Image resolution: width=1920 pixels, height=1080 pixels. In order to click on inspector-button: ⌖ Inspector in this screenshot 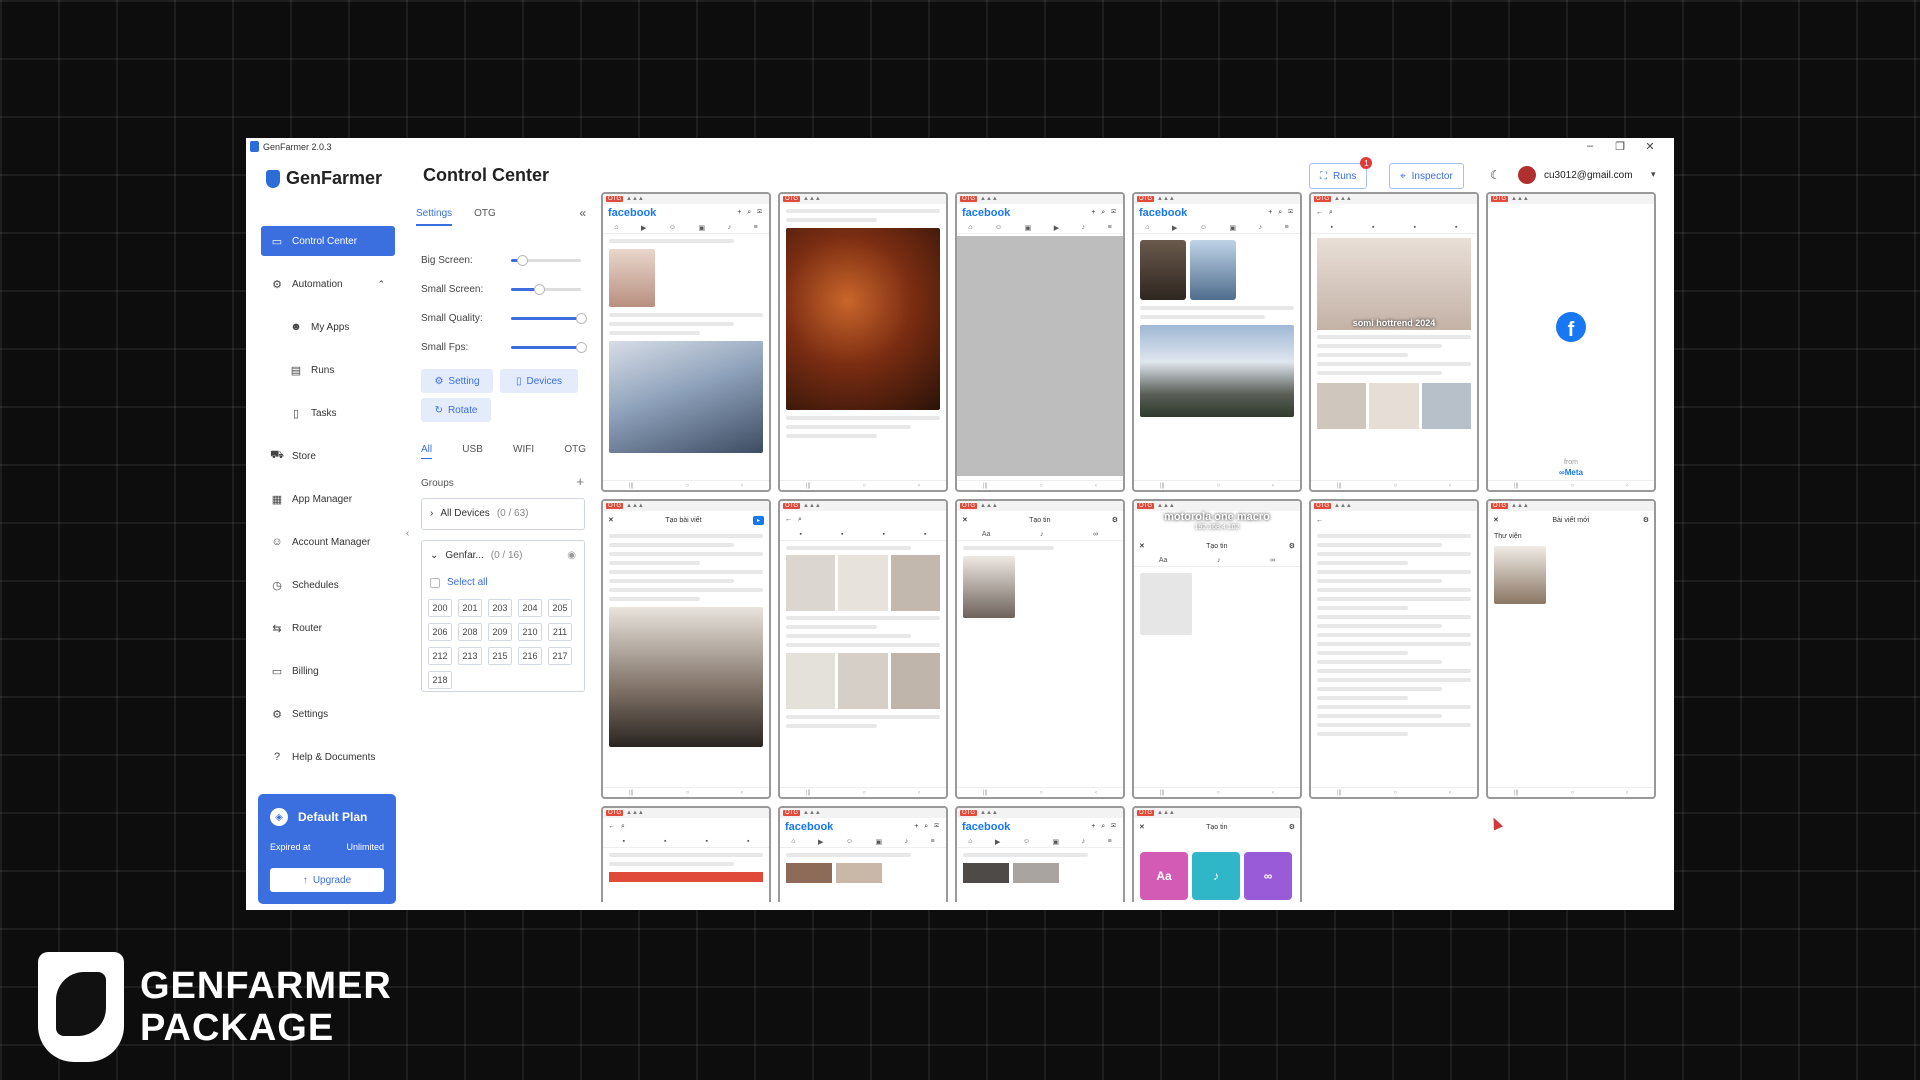, I will do `click(1426, 176)`.